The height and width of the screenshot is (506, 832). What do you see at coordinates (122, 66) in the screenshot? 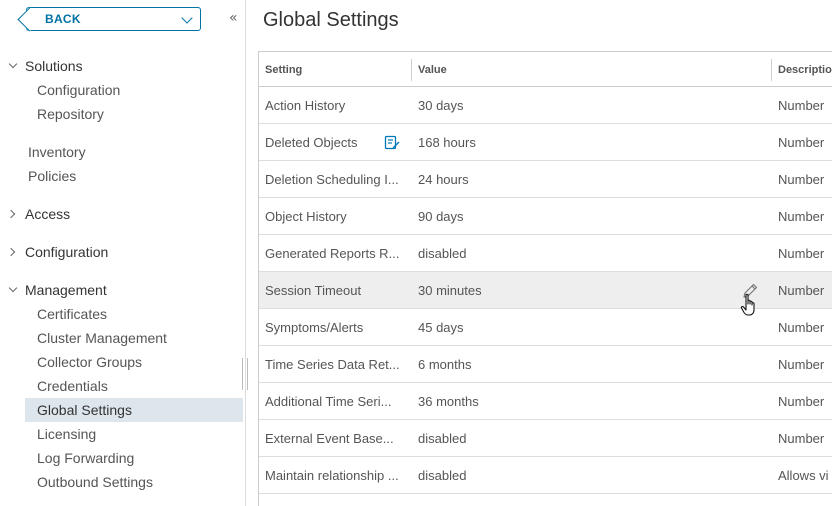
I see `nav-group-solutions: Solutions` at bounding box center [122, 66].